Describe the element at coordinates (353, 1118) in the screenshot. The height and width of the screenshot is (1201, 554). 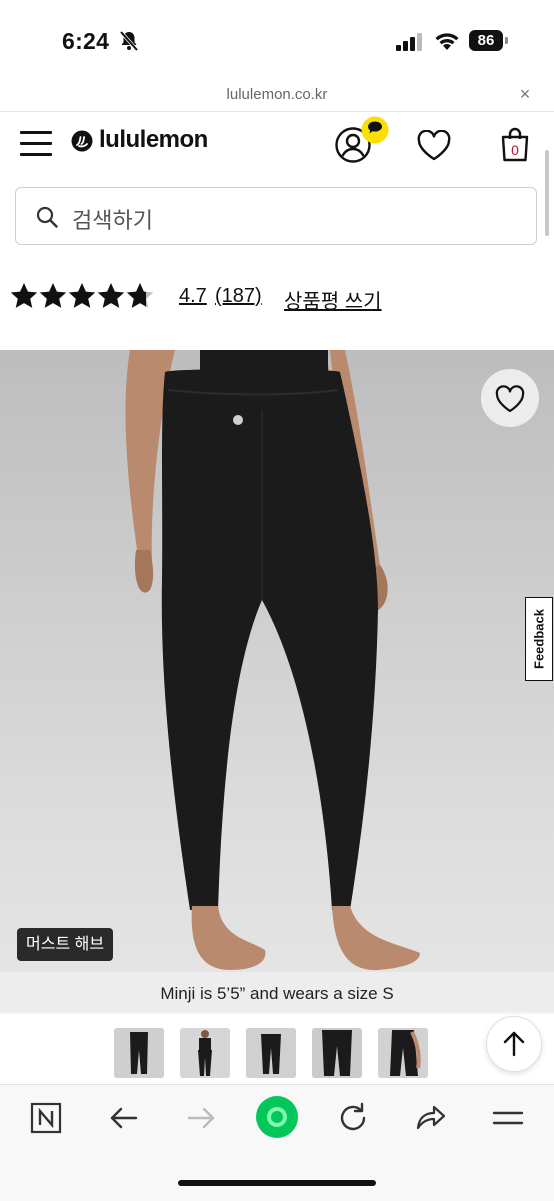
I see `refresh-icon` at that location.